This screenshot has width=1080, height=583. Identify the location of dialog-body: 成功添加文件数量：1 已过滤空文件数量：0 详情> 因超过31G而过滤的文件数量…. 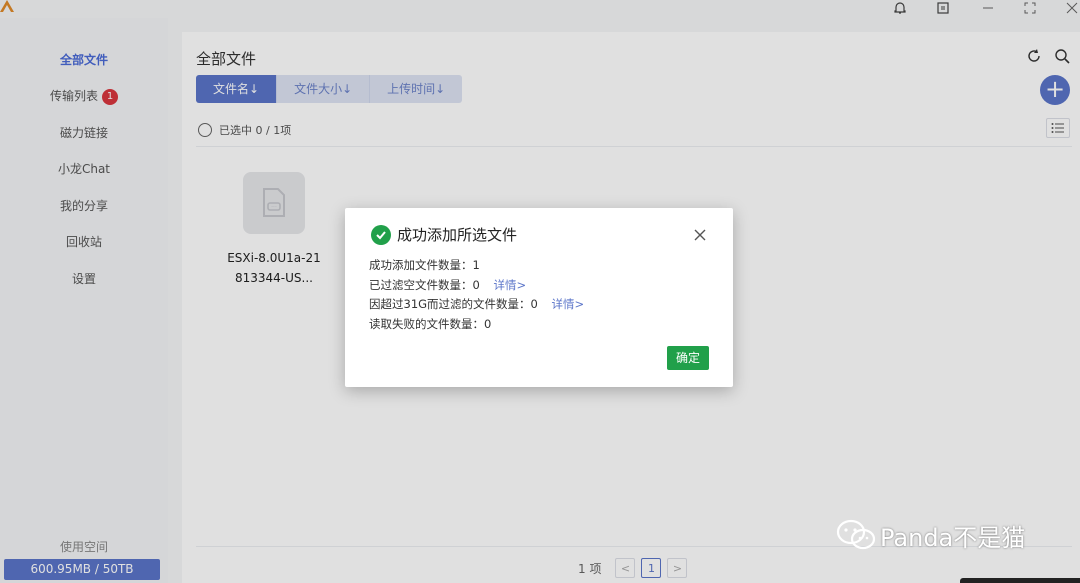
(476, 295).